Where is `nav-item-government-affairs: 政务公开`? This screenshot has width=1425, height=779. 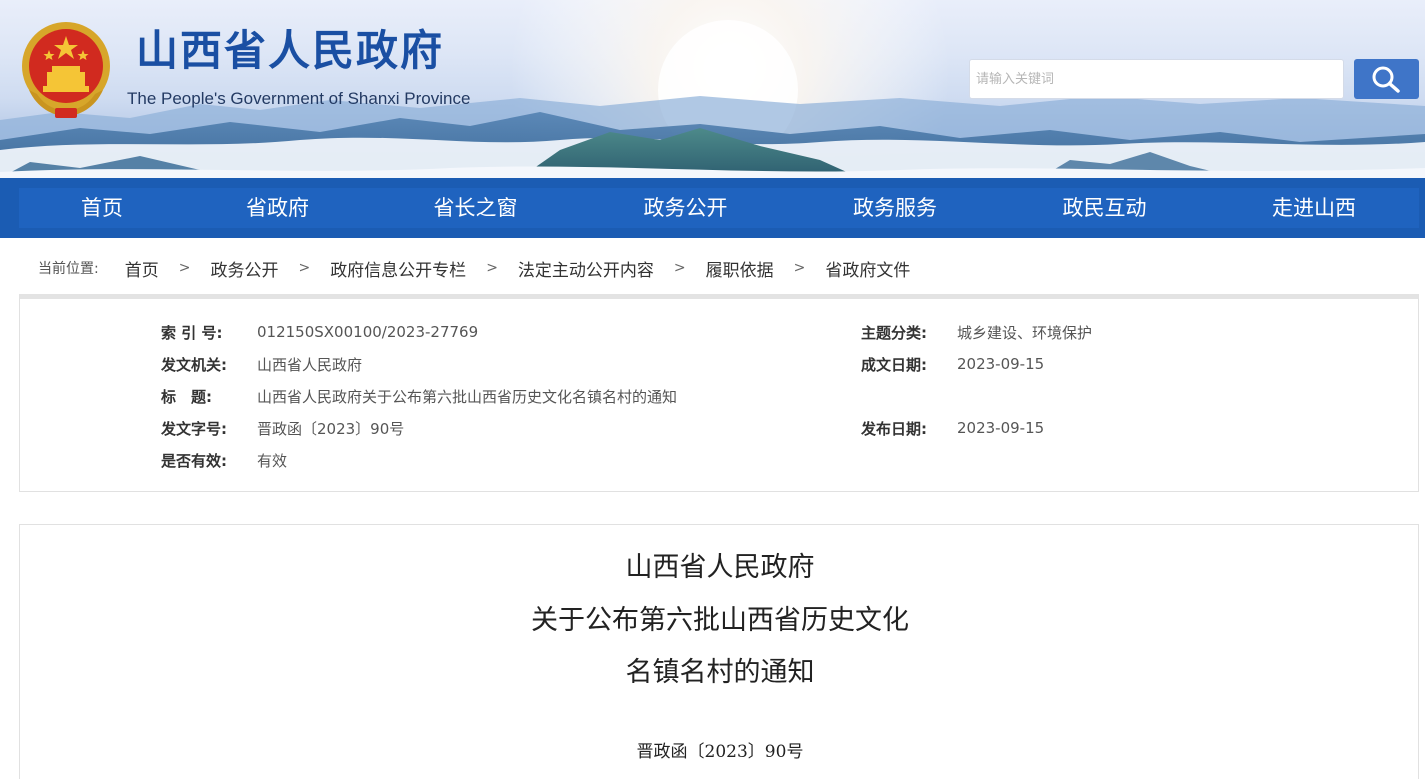 nav-item-government-affairs: 政务公开 is located at coordinates (685, 208).